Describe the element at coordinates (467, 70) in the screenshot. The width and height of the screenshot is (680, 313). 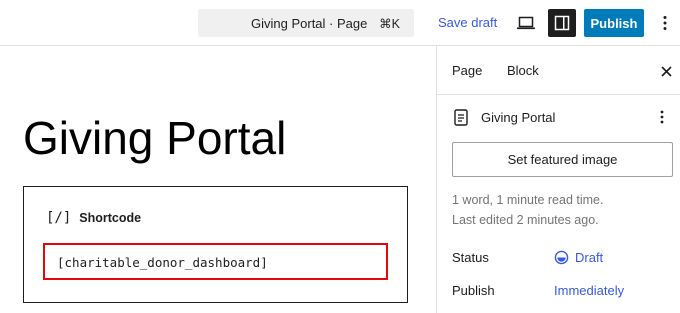
I see `tab-page: Page` at that location.